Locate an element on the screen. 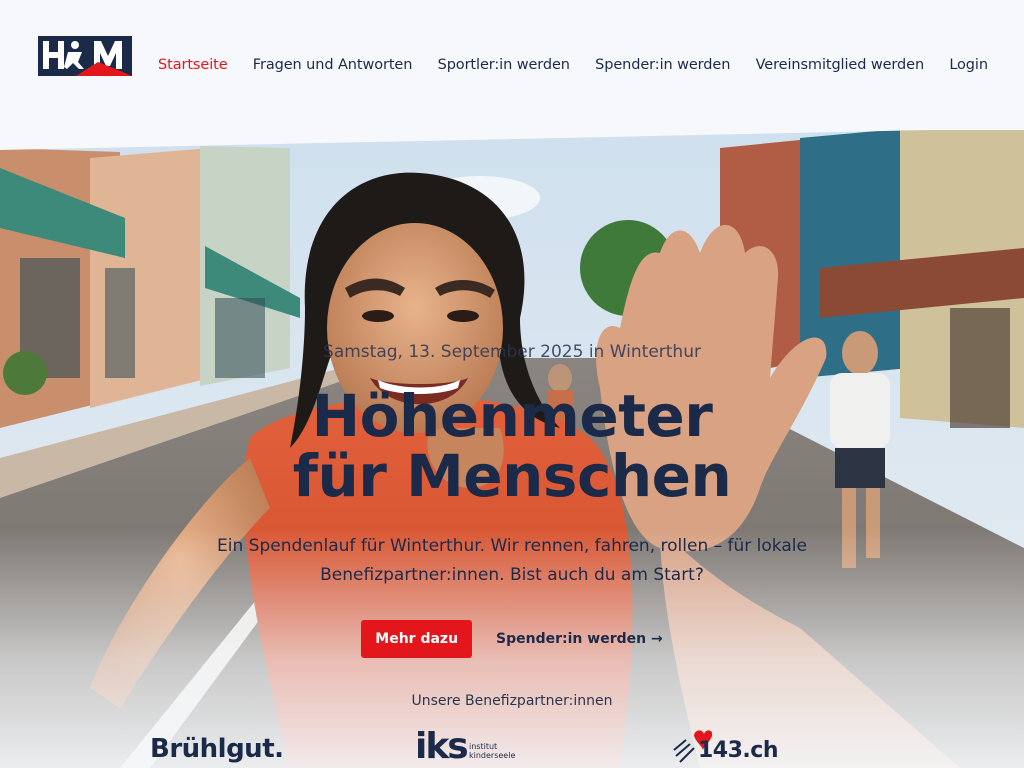  headline-line-1: Höhenmeter is located at coordinates (512, 416).